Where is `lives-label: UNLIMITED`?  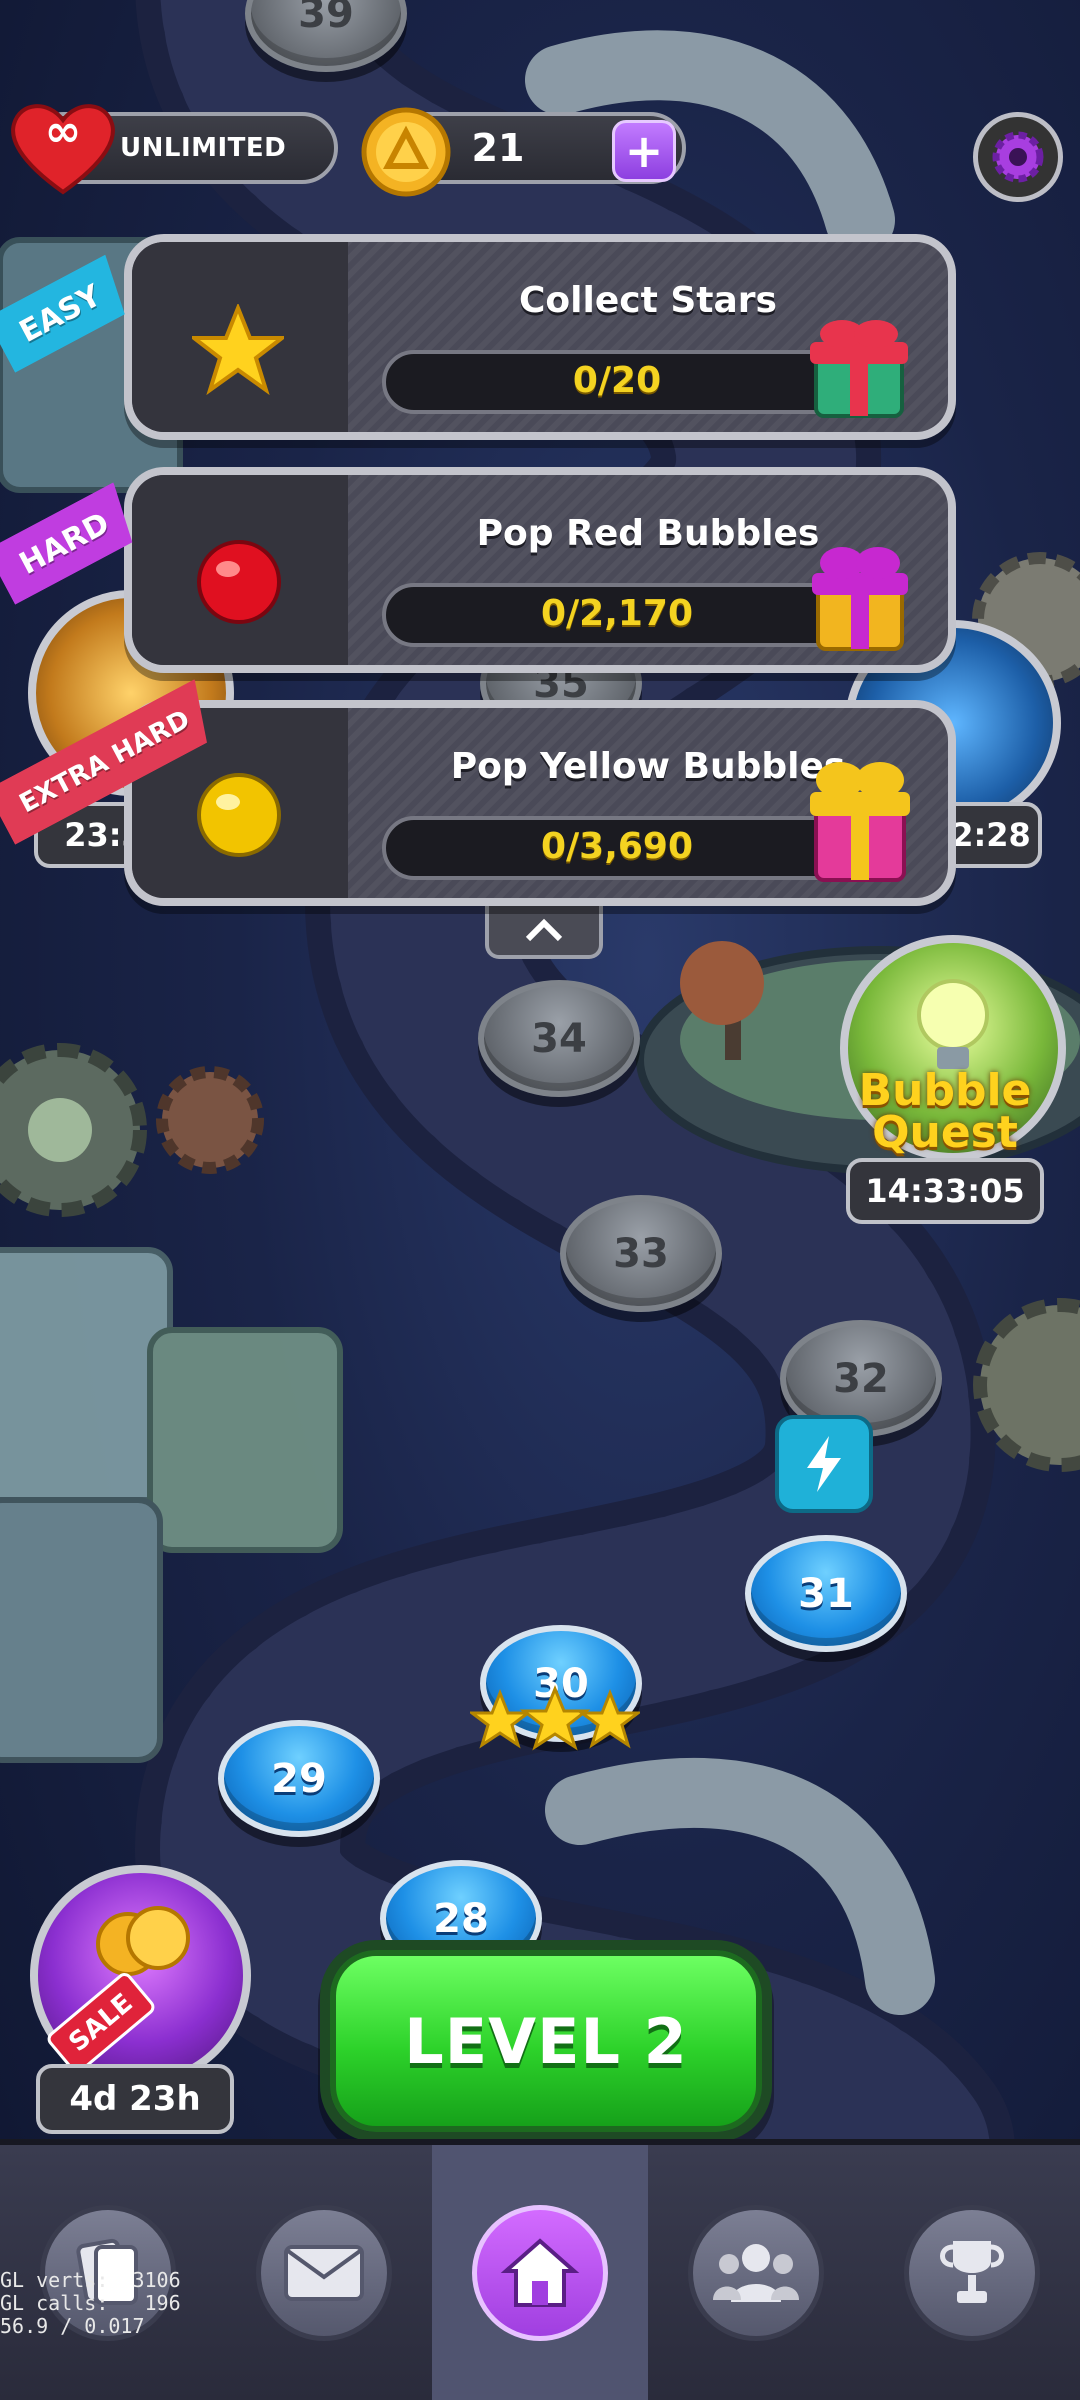
lives-label: UNLIMITED is located at coordinates (203, 148).